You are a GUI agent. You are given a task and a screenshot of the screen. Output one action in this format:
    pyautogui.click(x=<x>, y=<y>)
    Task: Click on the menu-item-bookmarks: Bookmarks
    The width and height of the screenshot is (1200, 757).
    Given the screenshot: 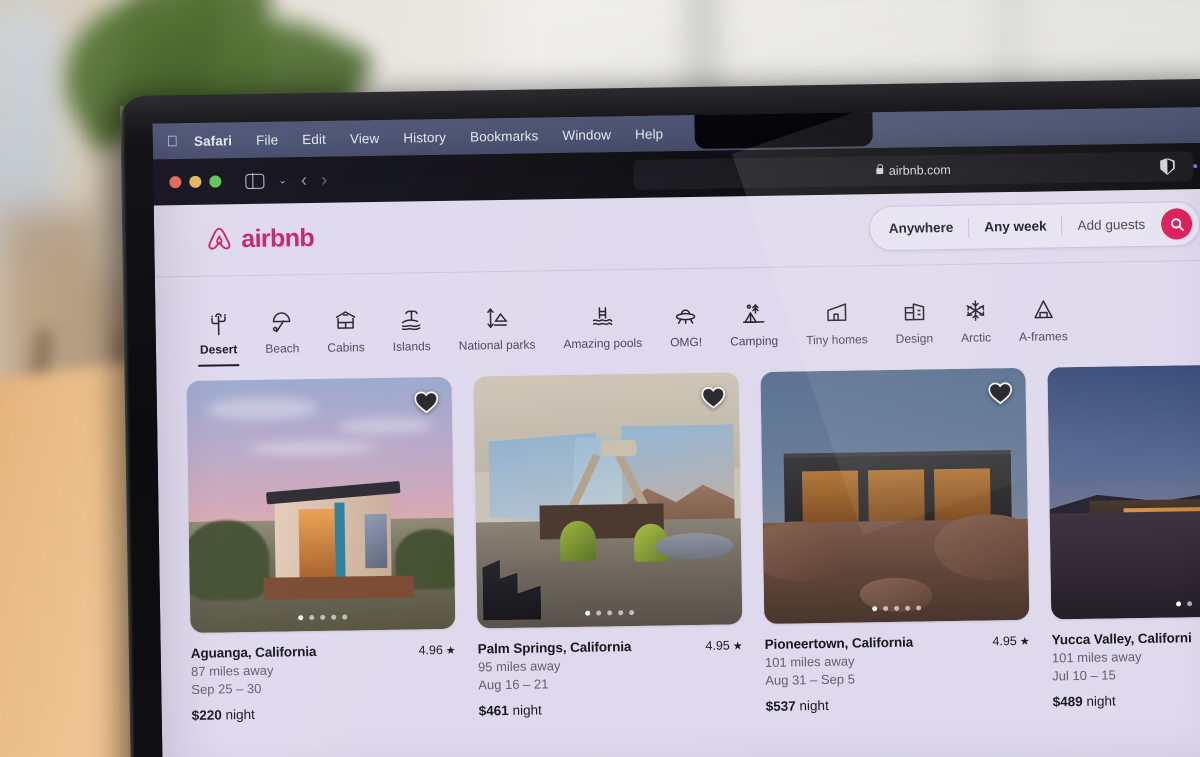 What is the action you would take?
    pyautogui.click(x=504, y=136)
    